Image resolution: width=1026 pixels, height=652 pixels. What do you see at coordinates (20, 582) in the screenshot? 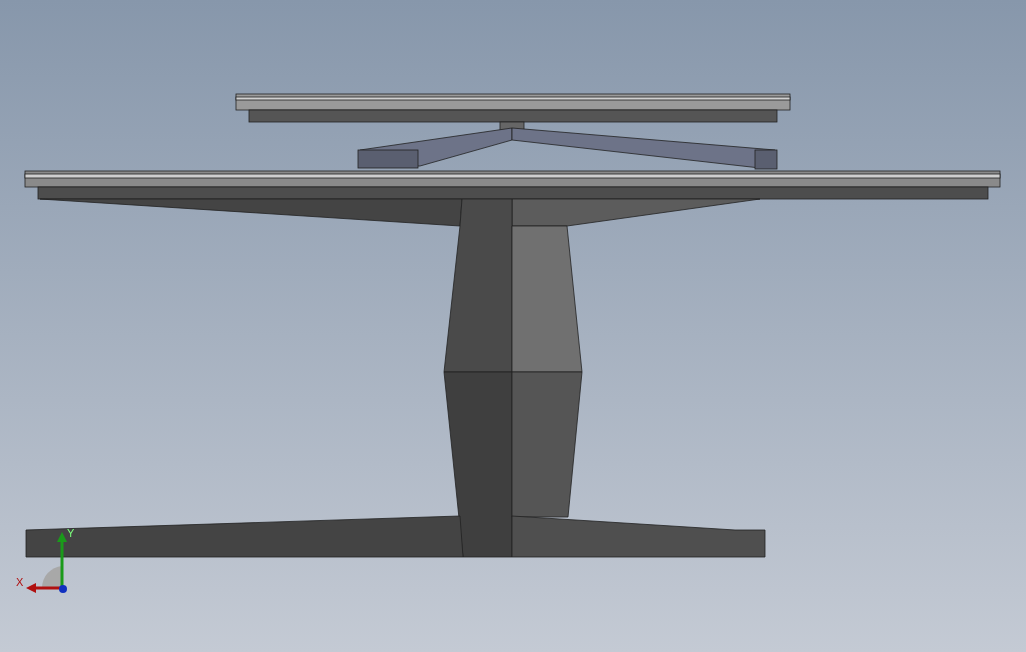
I see `x-axis-label: X` at bounding box center [20, 582].